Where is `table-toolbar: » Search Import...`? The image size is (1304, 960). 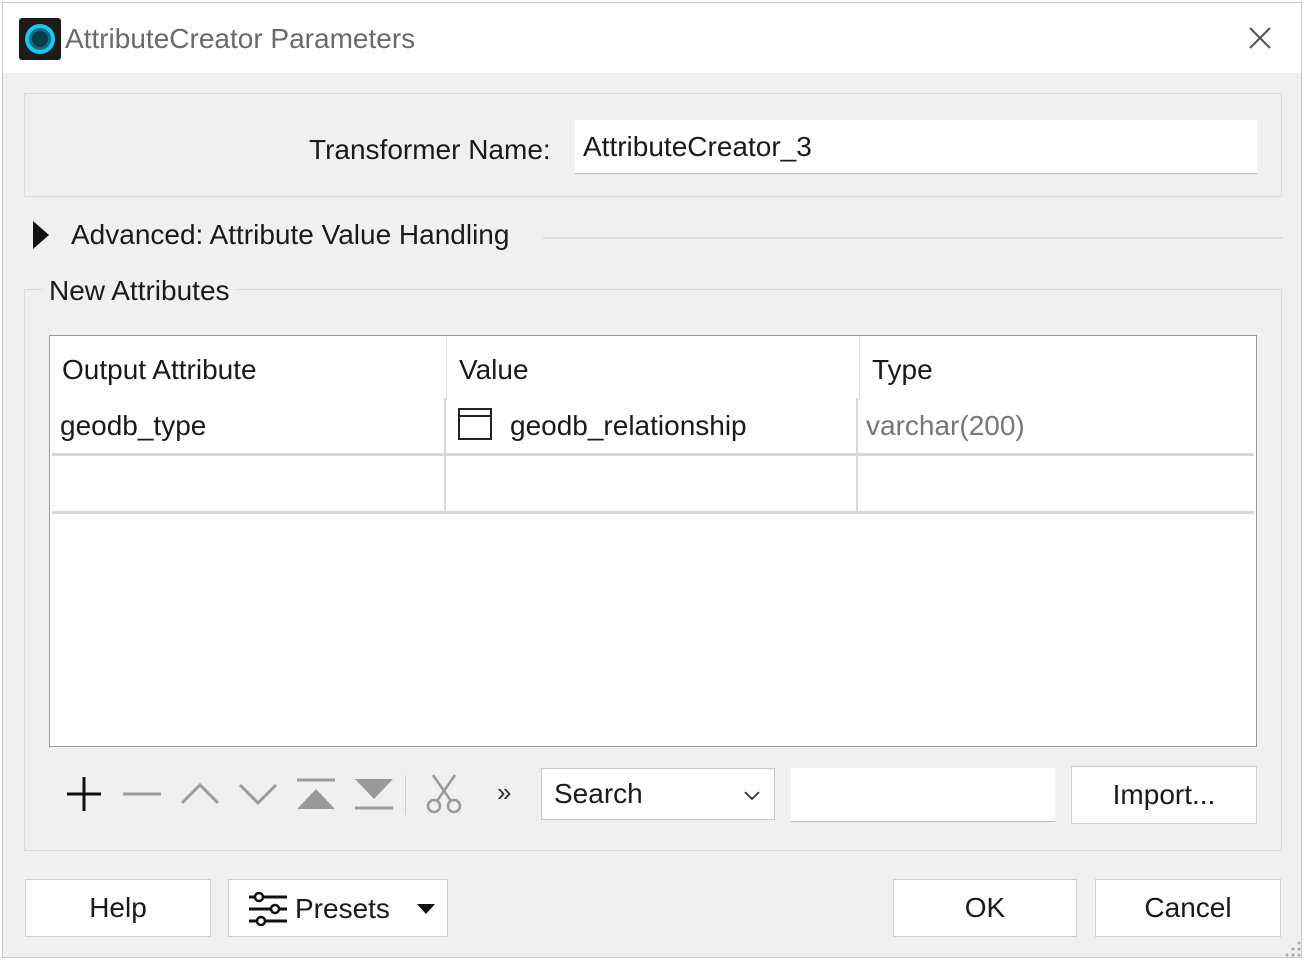
table-toolbar: » Search Import... is located at coordinates (654, 796).